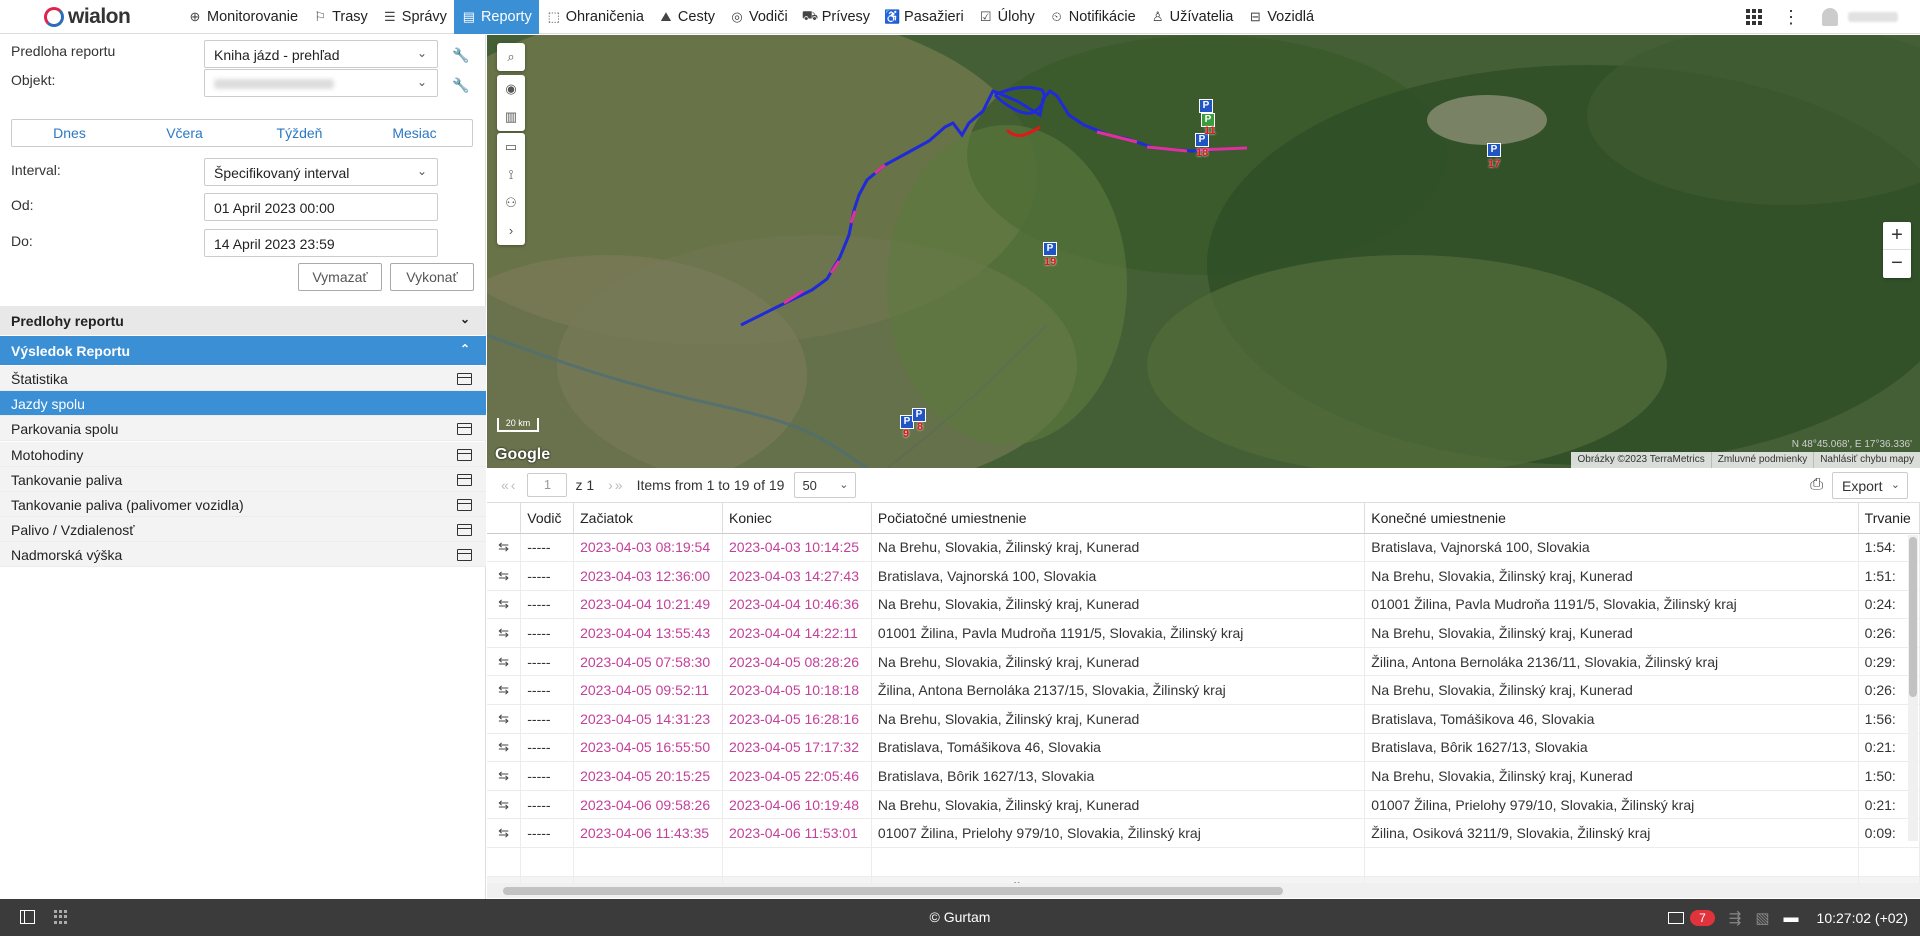 This screenshot has width=1920, height=936. Describe the element at coordinates (1913, 688) in the screenshot. I see `vertical-scrollbar` at that location.